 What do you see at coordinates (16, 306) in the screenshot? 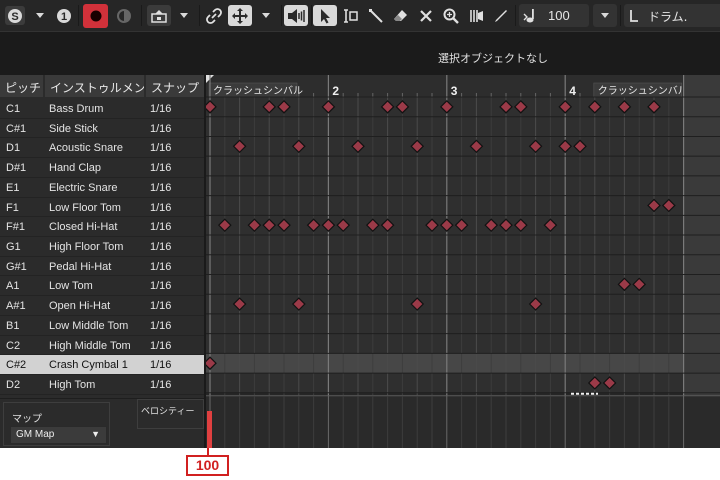
I see `drum-pitch: A#1` at bounding box center [16, 306].